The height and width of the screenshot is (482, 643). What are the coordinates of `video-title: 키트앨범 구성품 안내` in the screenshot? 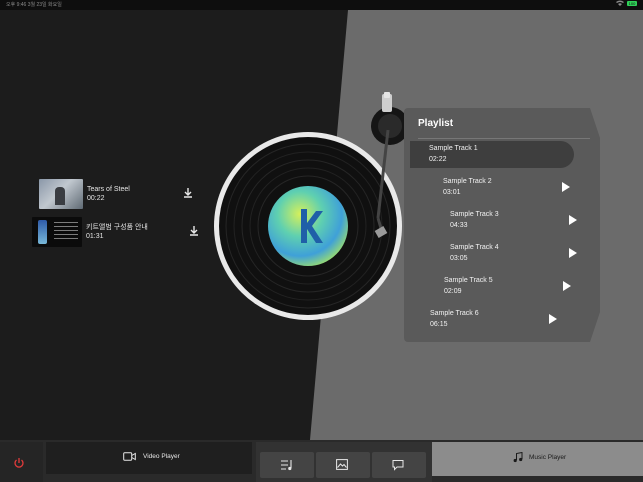 It's located at (117, 227).